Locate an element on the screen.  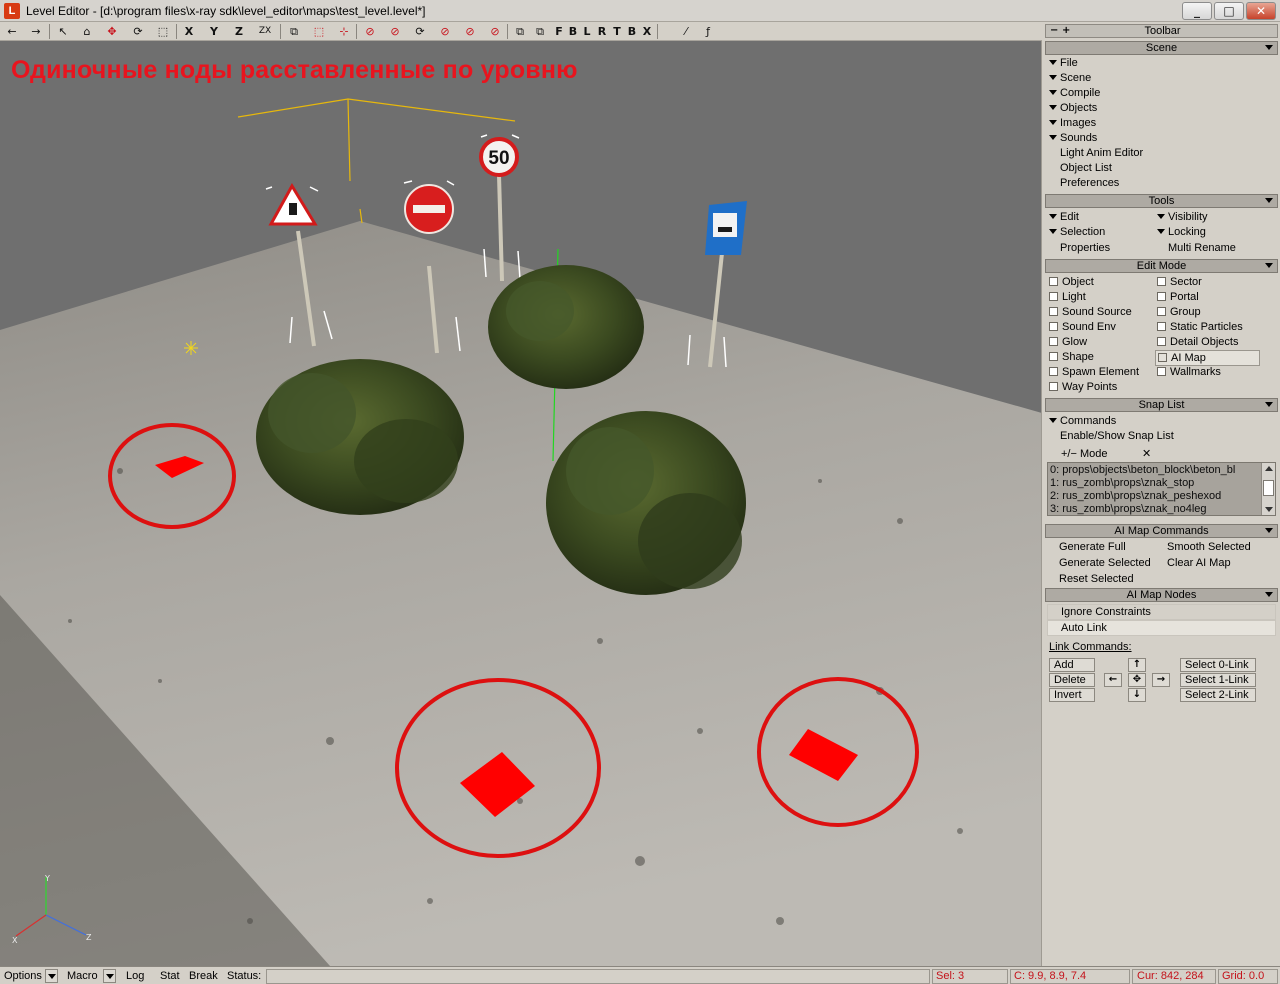
tools-edit: Edit is located at coordinates (1064, 217).